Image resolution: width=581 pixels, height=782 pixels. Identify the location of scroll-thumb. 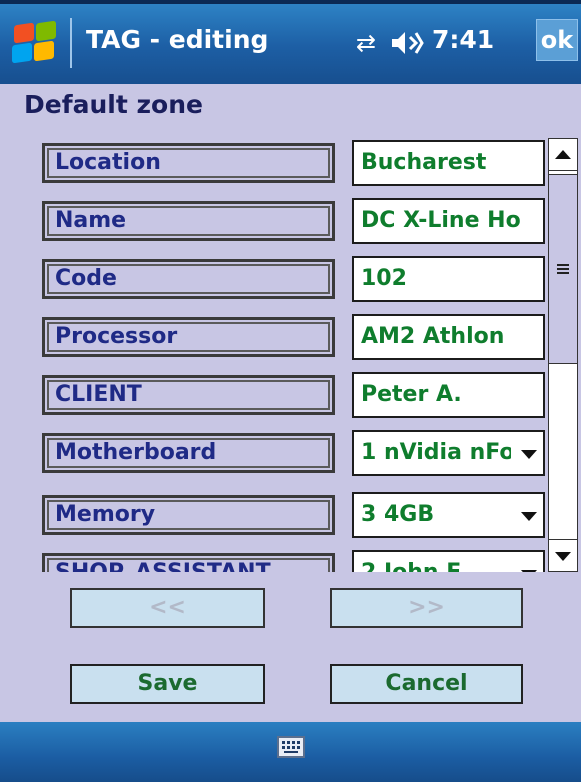
(563, 269).